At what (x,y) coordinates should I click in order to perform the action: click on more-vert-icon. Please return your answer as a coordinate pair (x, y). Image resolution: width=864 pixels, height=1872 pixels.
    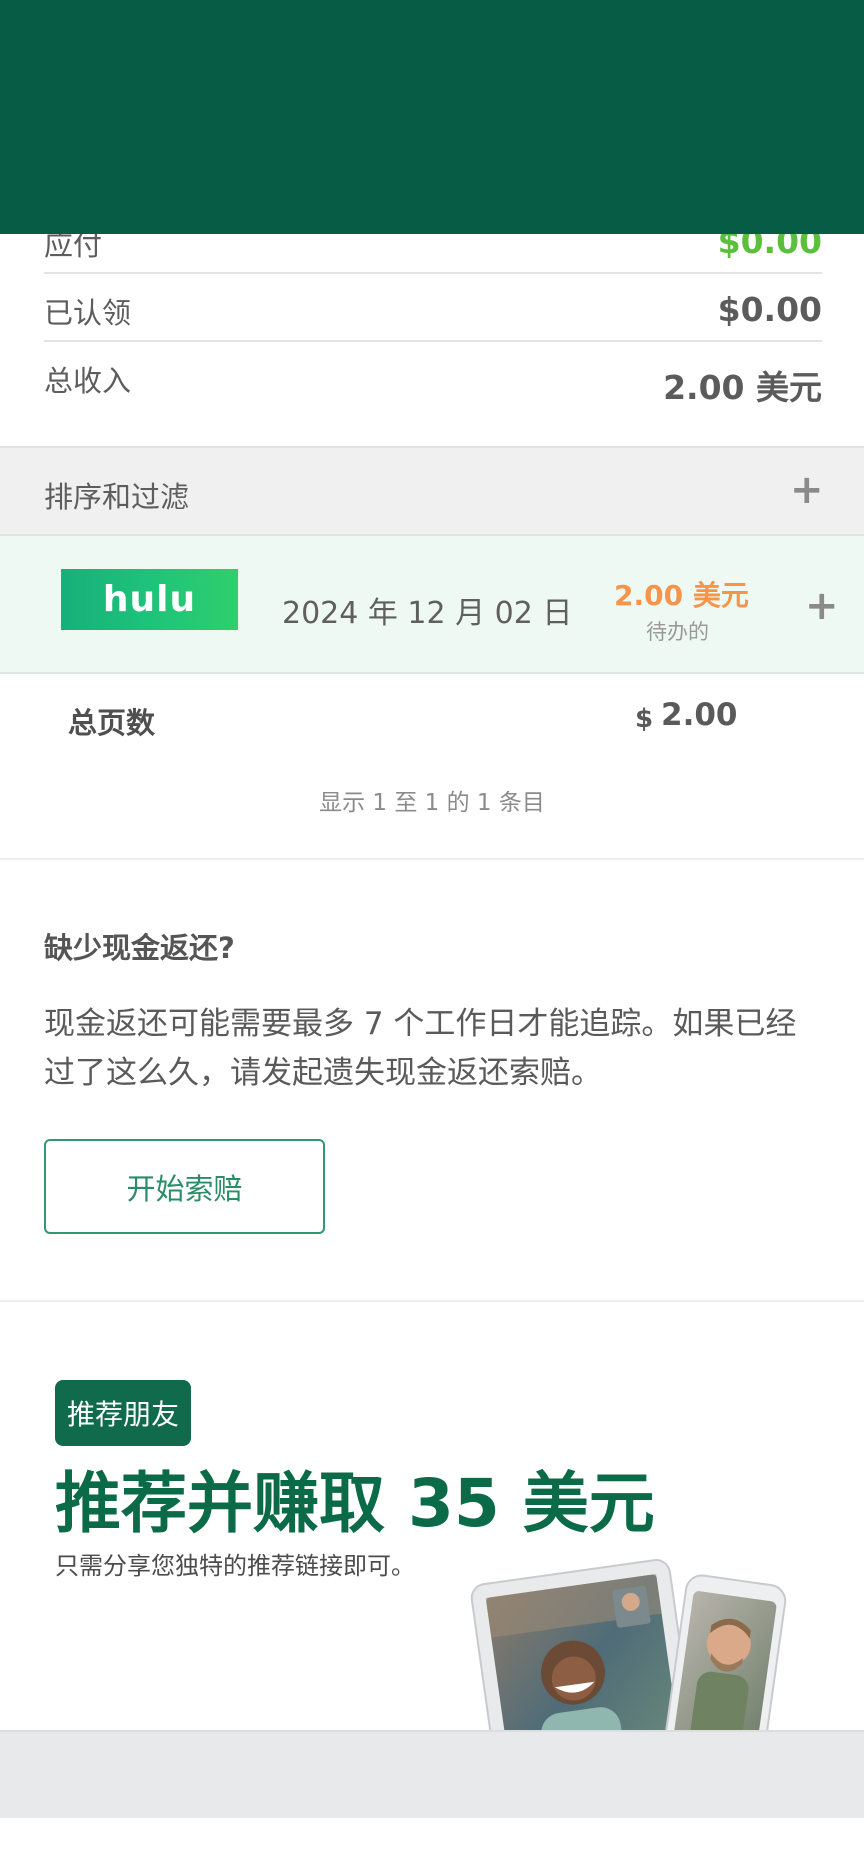
    Looking at the image, I should click on (811, 171).